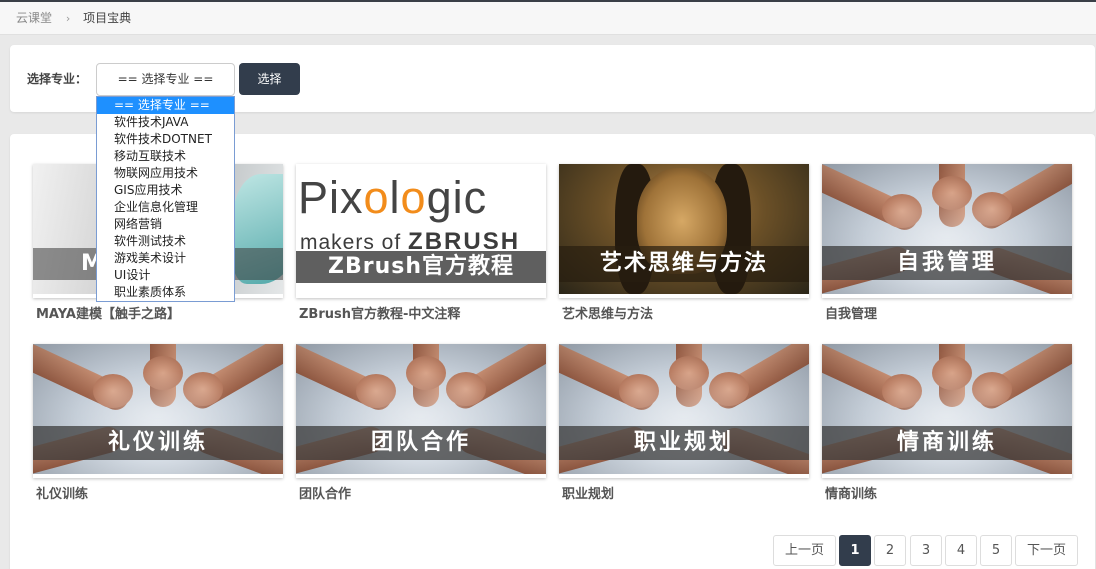 This screenshot has width=1096, height=569. I want to click on dropdown-option: UI设计, so click(165, 275).